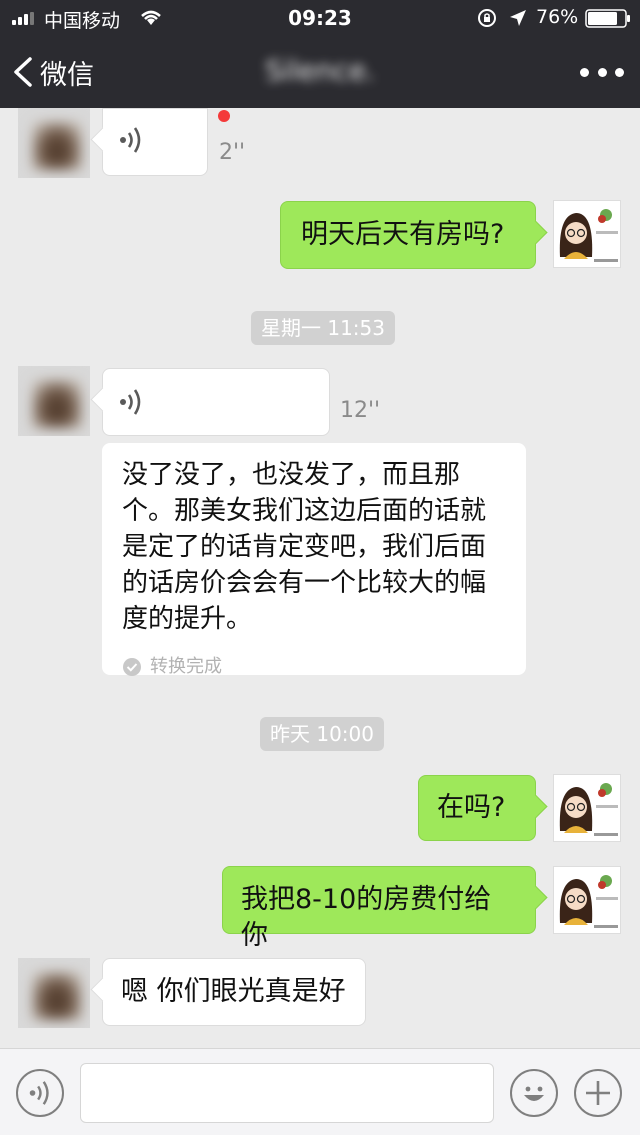  Describe the element at coordinates (518, 18) in the screenshot. I see `location-icon` at that location.